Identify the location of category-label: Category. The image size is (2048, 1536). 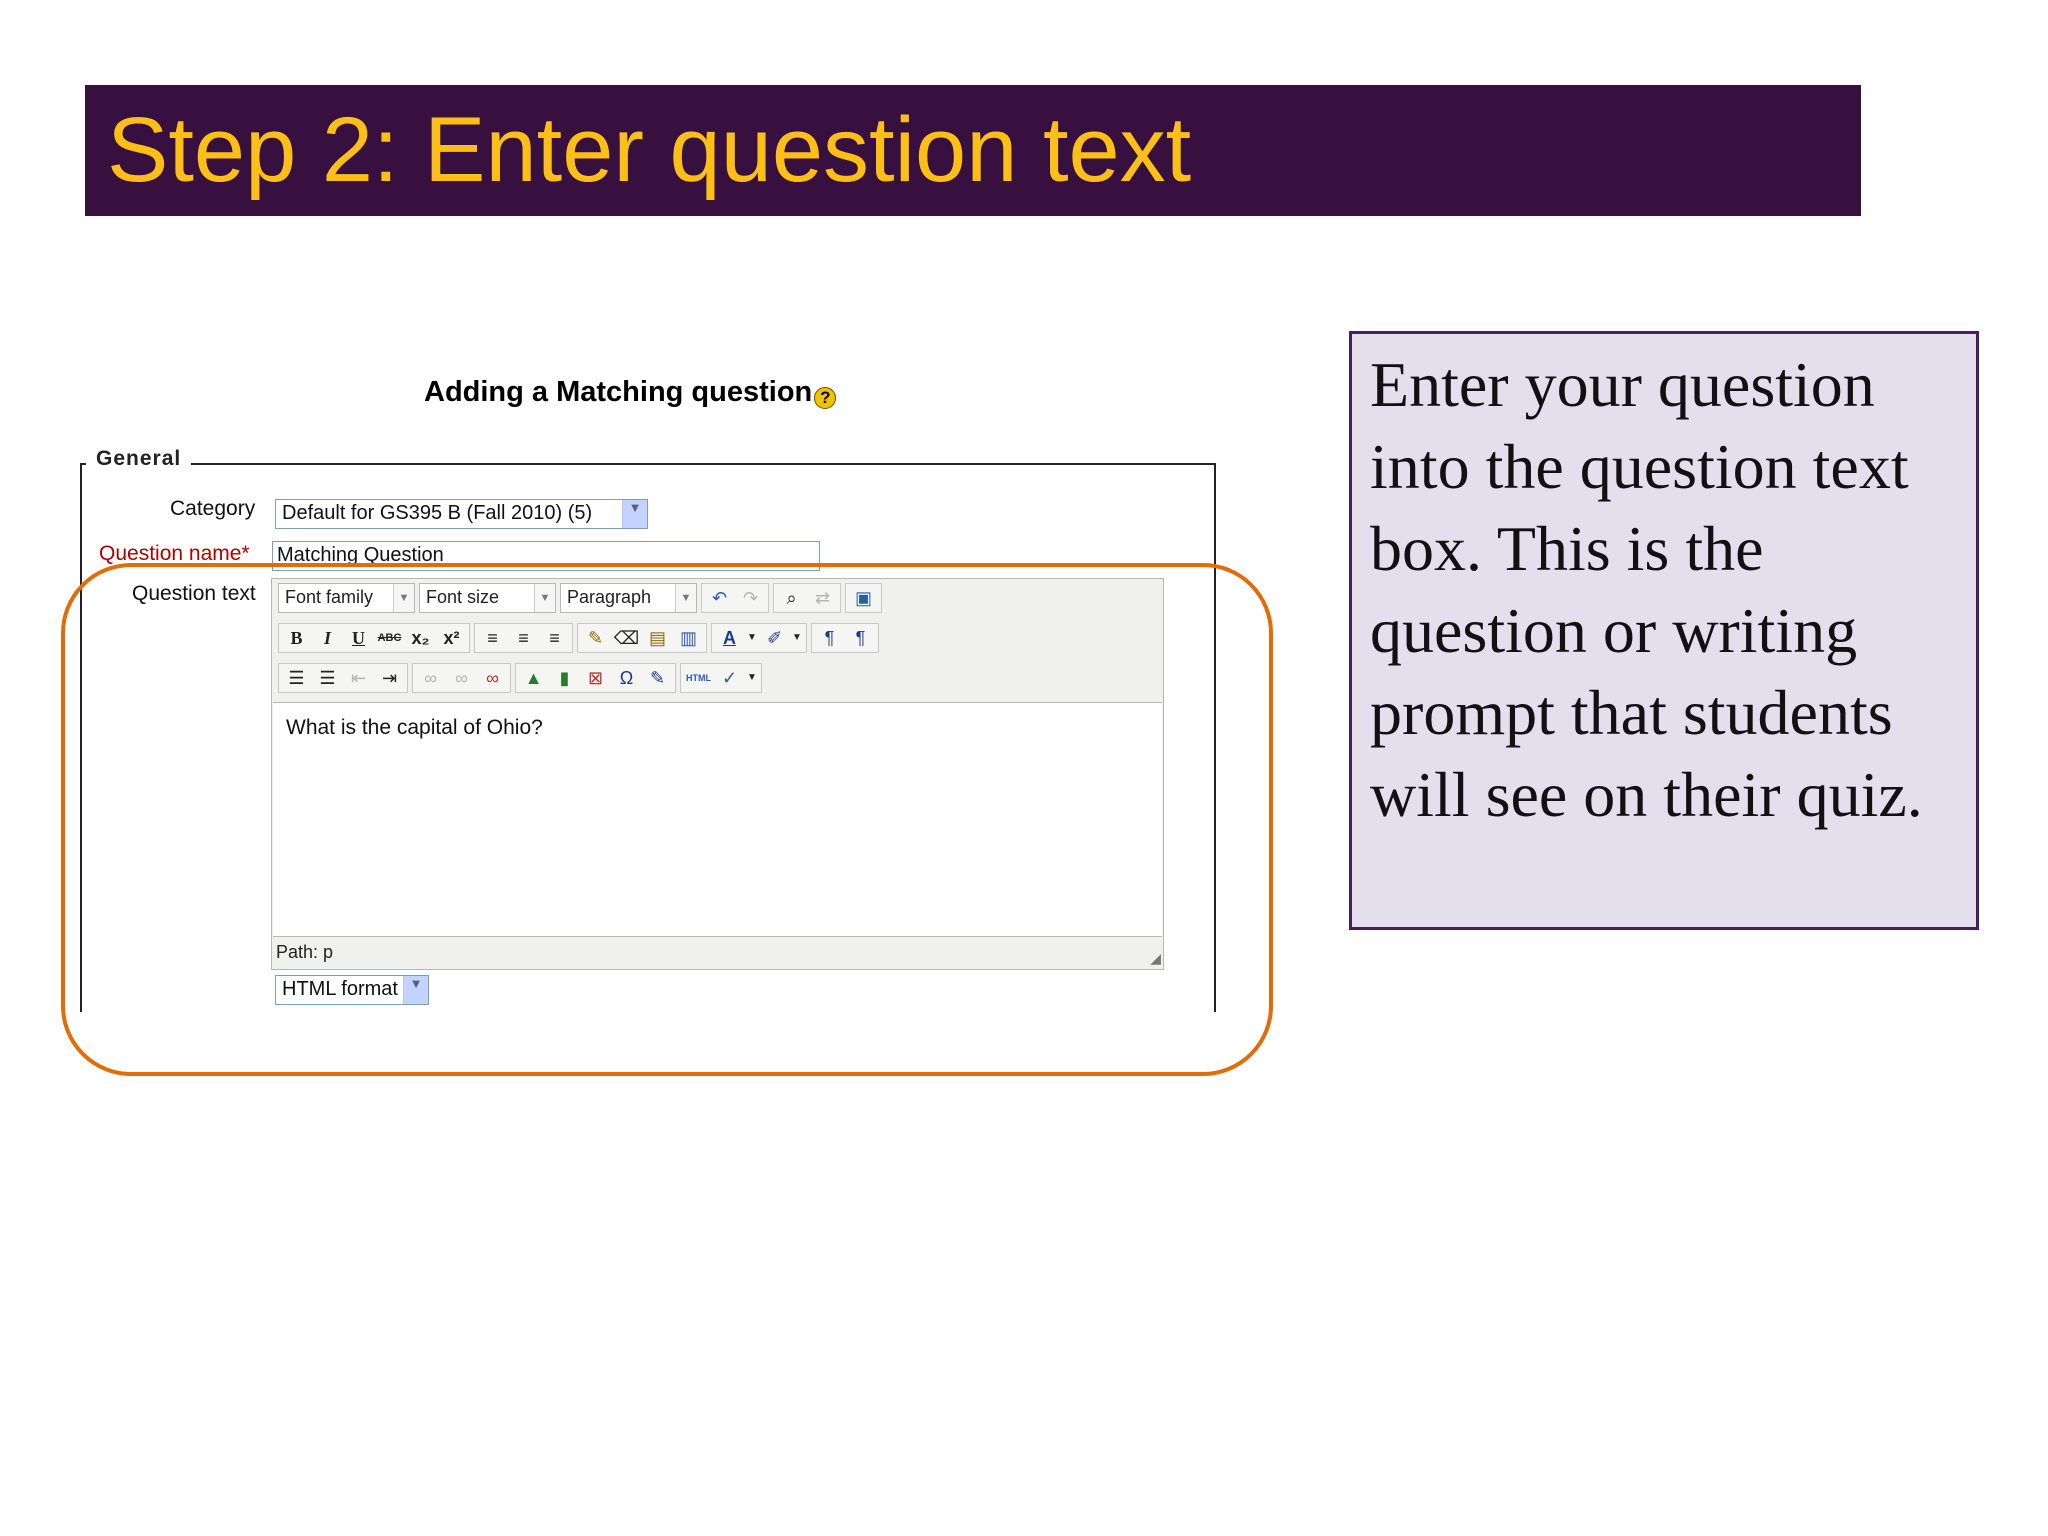
(213, 508).